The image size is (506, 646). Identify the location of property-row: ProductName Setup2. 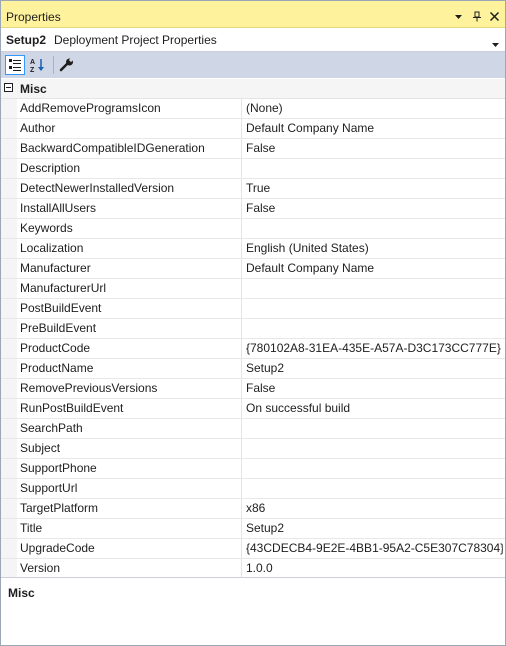
(253, 369).